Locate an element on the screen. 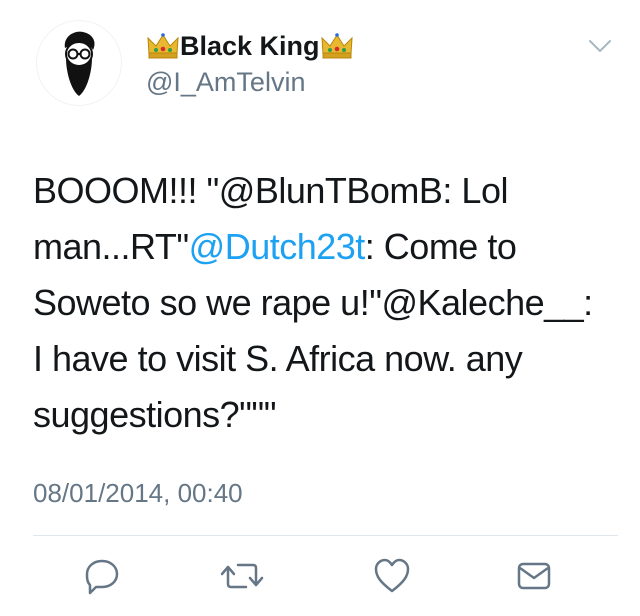 The width and height of the screenshot is (640, 616). display-name-row: Black King is located at coordinates (250, 46).